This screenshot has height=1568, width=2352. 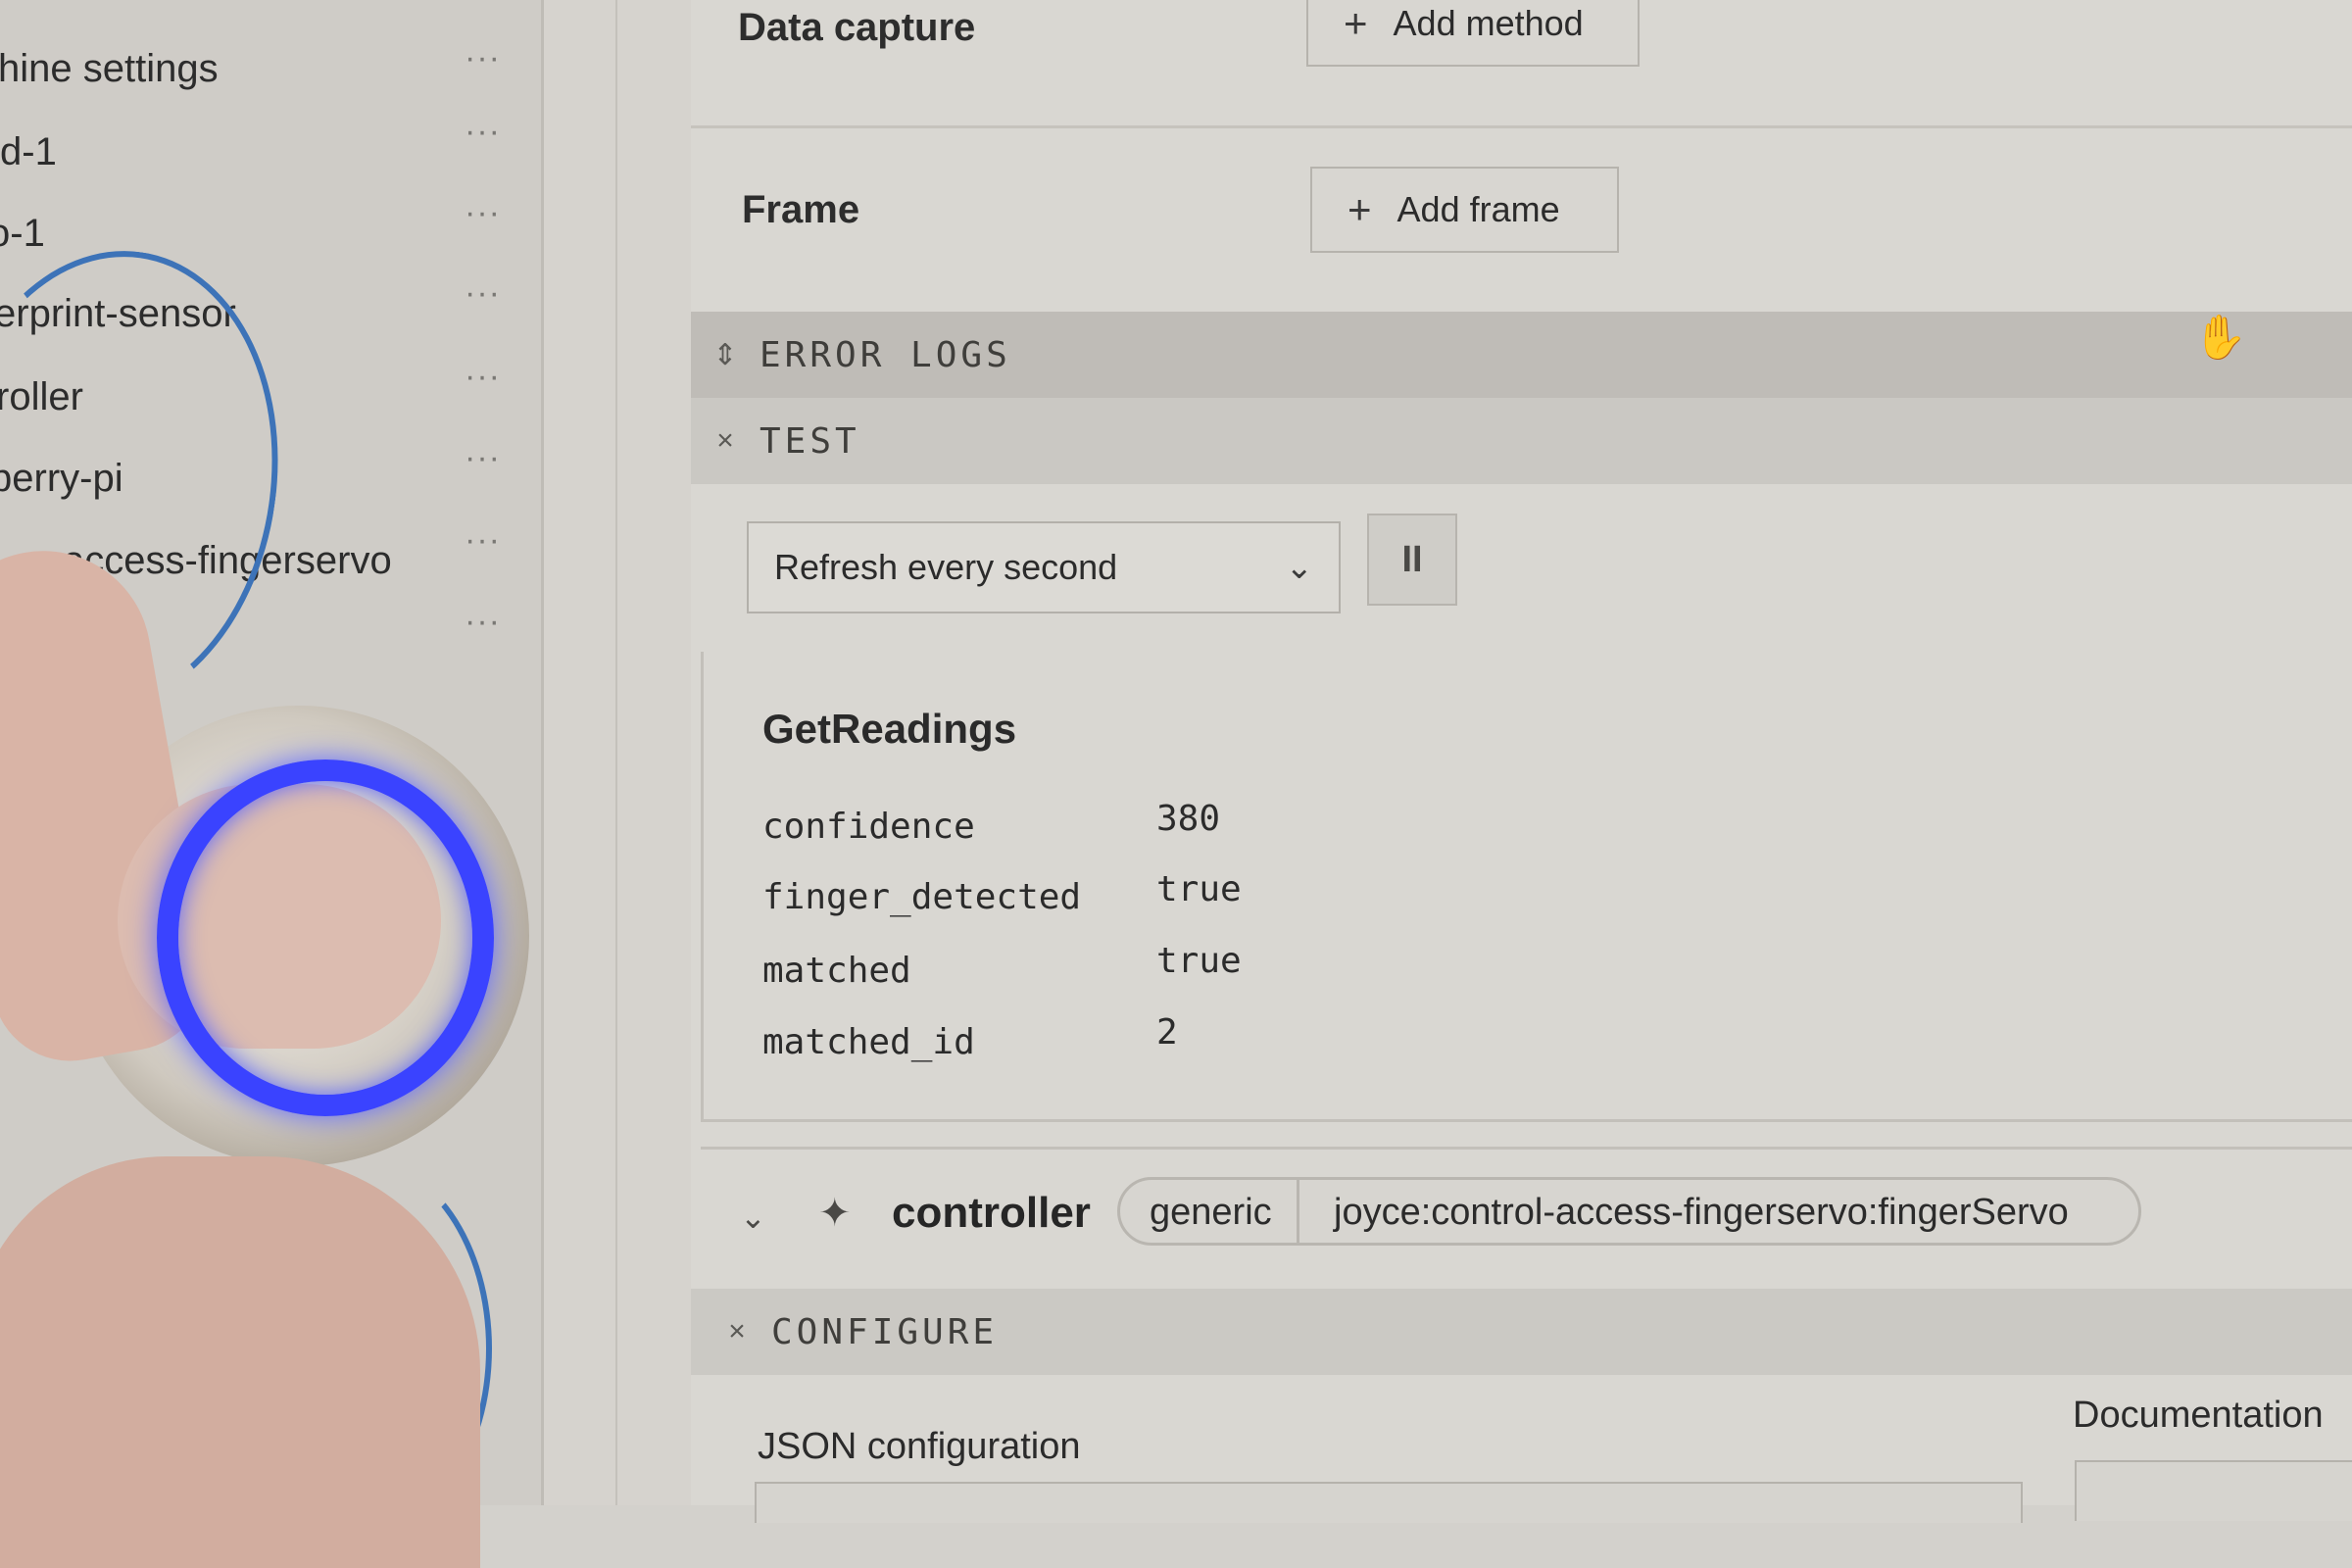 I want to click on add-frame-label: Add frame, so click(x=1478, y=209).